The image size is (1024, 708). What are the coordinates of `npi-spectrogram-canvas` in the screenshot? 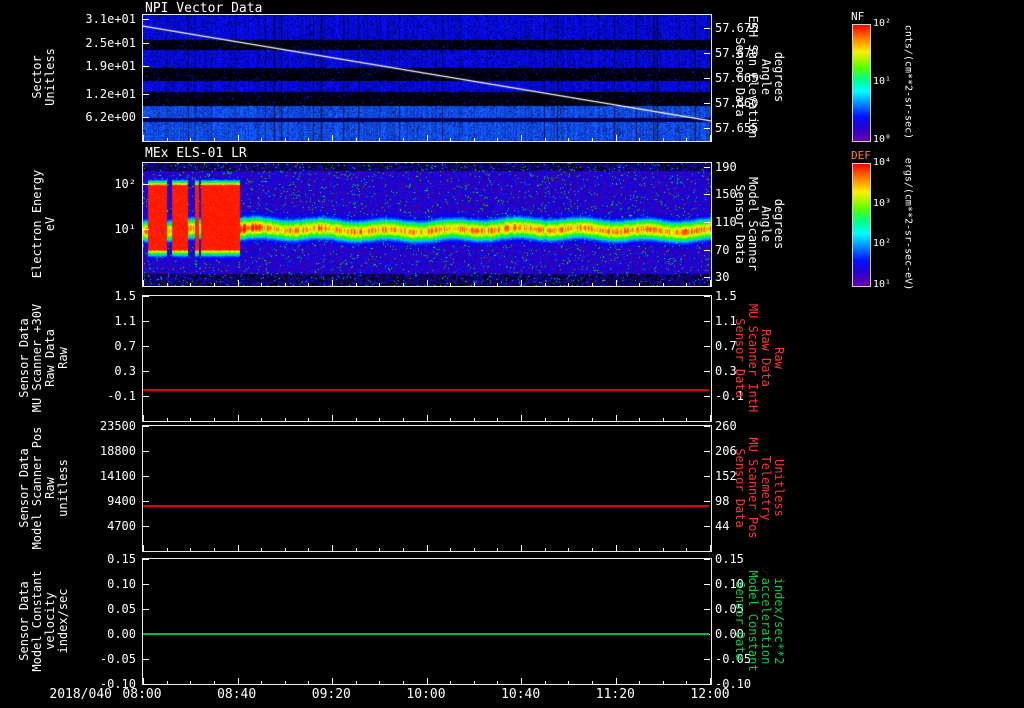 It's located at (427, 78).